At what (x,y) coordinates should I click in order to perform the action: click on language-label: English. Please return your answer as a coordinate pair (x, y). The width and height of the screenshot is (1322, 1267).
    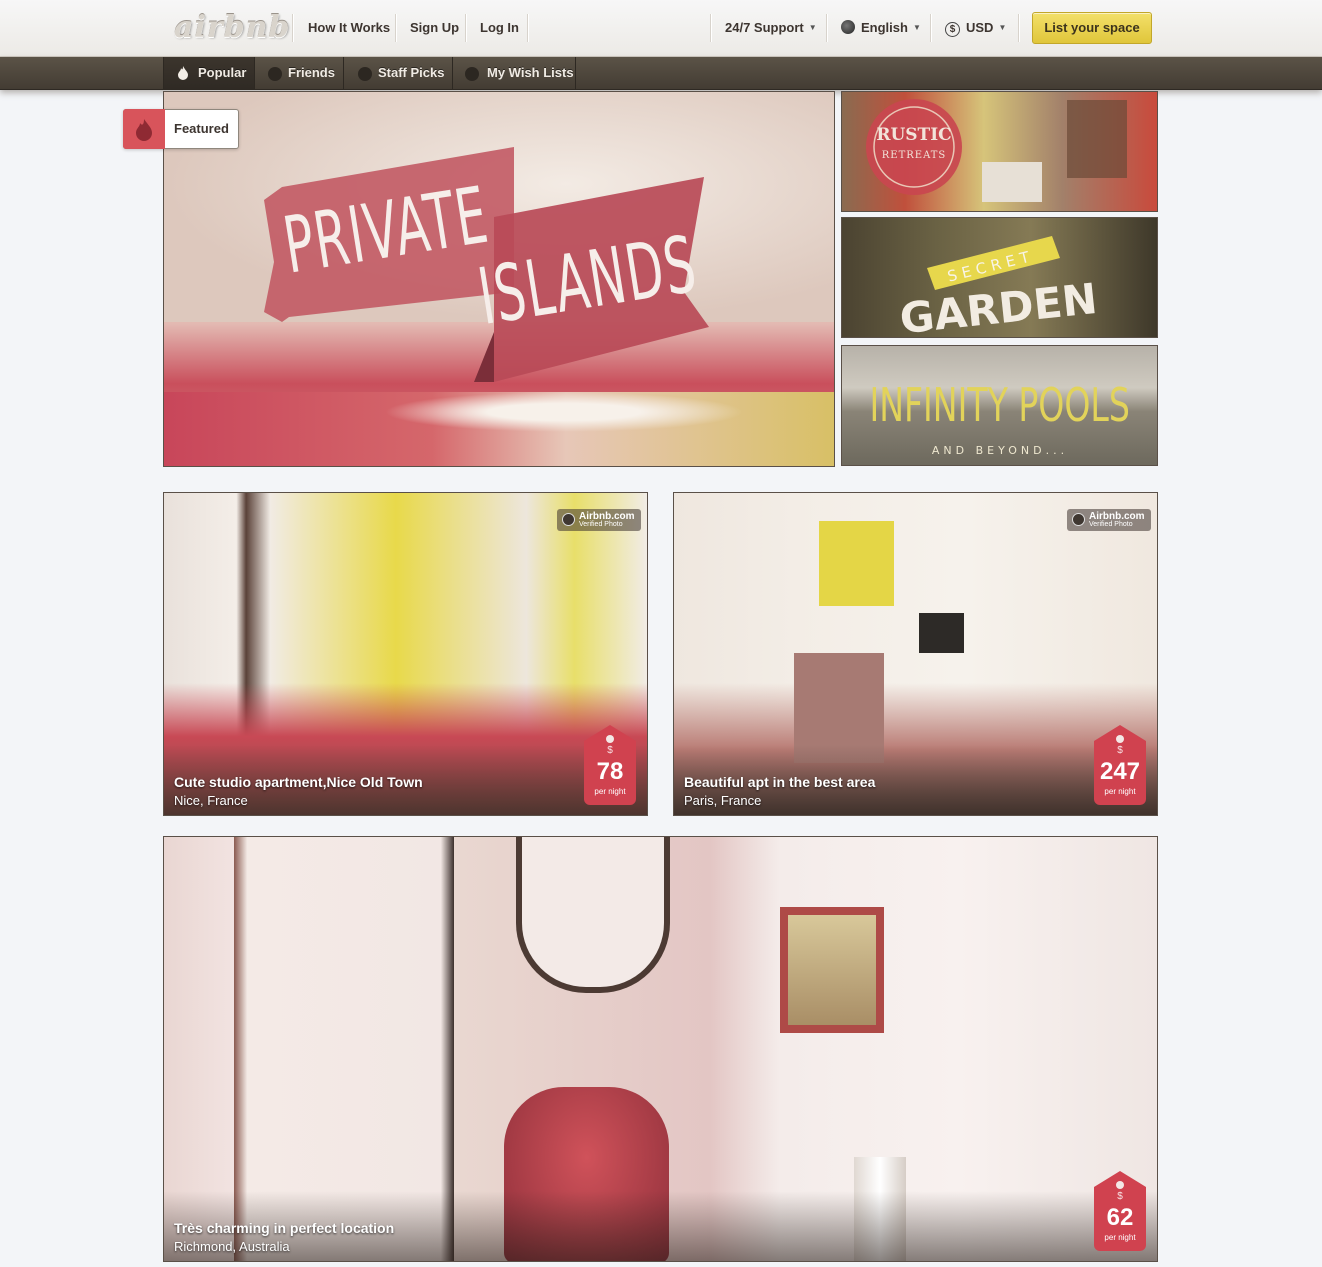
    Looking at the image, I should click on (884, 27).